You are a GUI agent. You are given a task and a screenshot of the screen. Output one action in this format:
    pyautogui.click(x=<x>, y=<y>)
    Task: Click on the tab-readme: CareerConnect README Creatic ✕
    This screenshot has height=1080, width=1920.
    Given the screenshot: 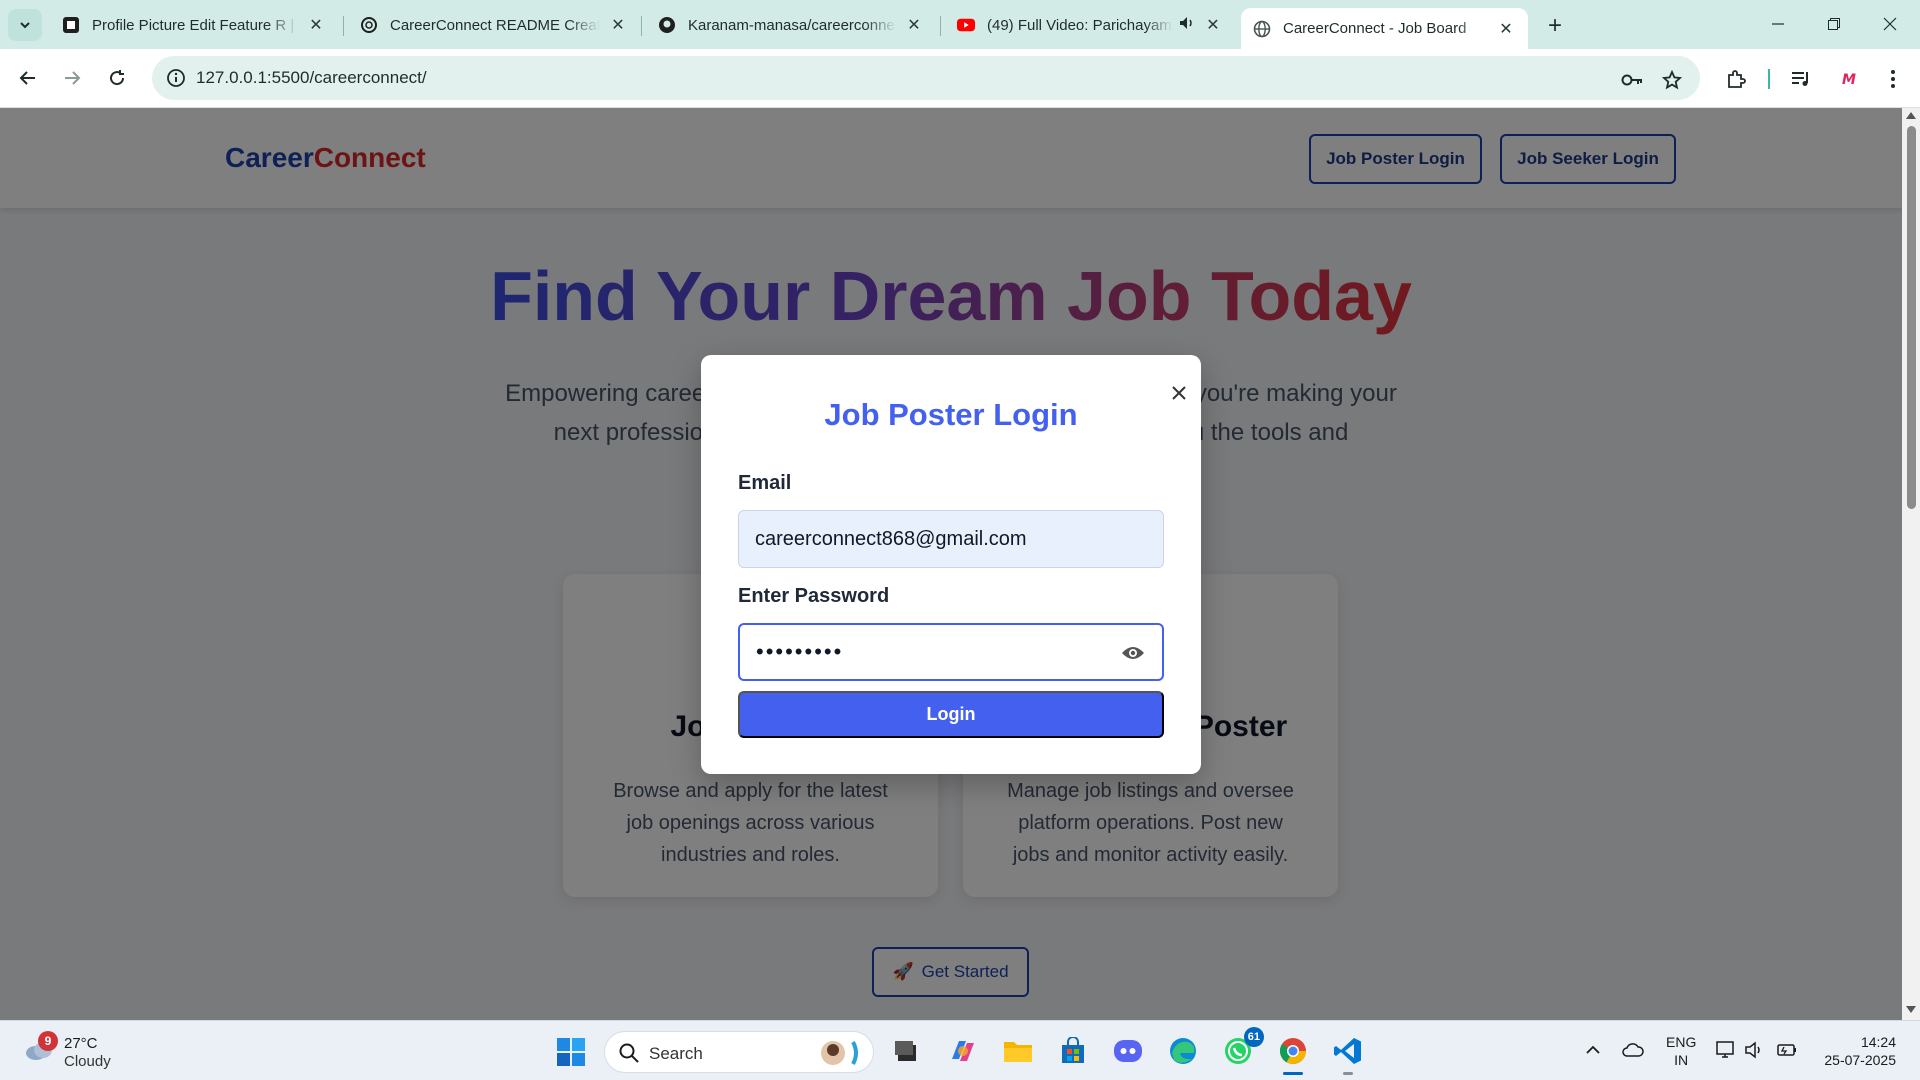 What is the action you would take?
    pyautogui.click(x=494, y=25)
    